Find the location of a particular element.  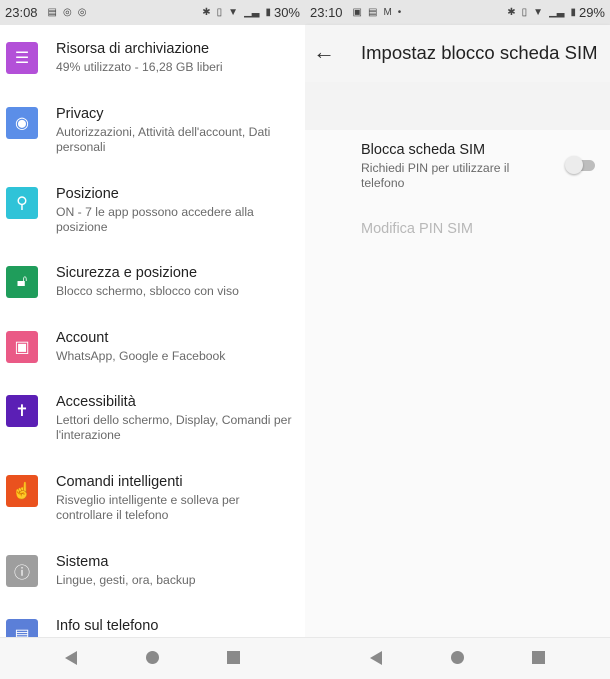

settings-item-subtitle: Blocco schermo, sblocco con viso is located at coordinates (147, 291).